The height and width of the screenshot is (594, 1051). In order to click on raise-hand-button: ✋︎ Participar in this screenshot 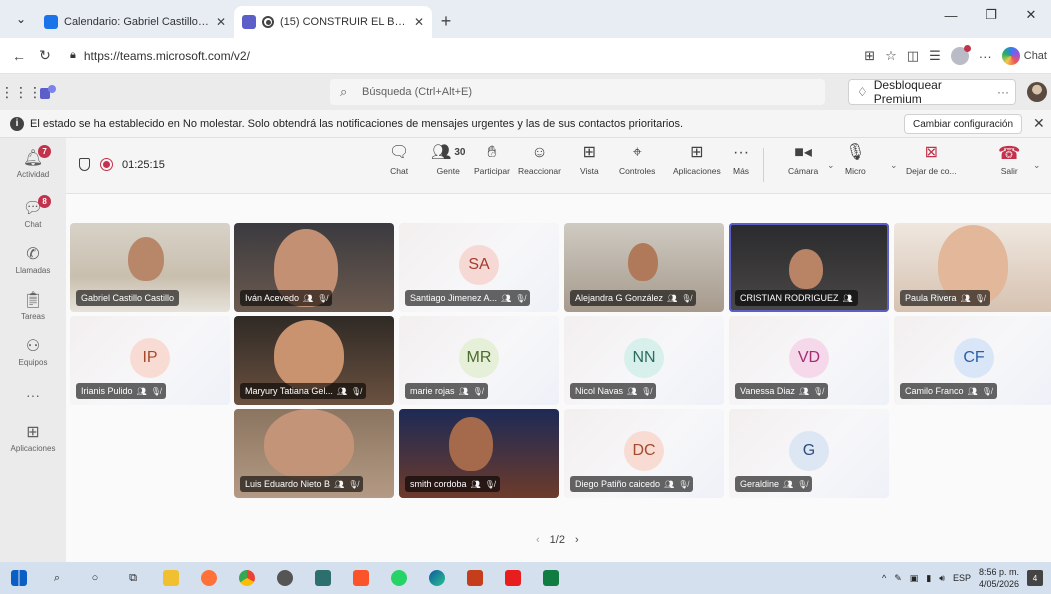, I will do `click(492, 166)`.